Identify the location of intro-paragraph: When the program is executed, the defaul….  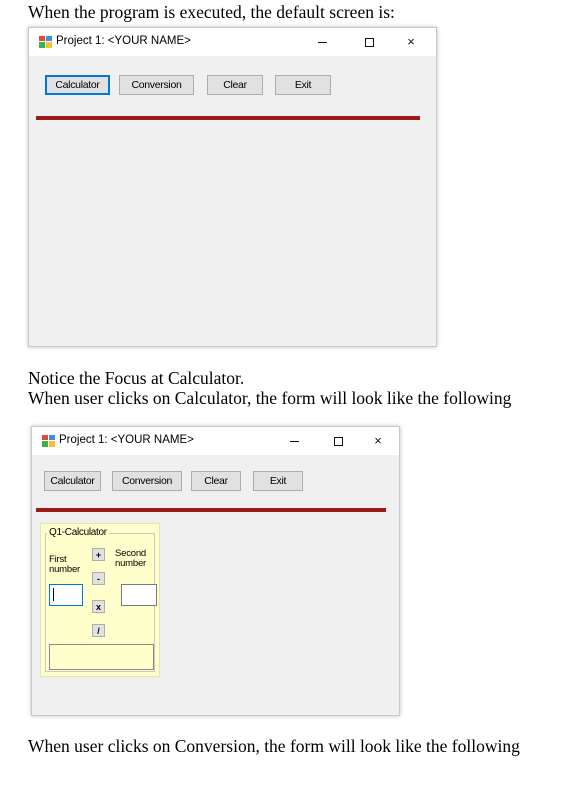
(211, 12).